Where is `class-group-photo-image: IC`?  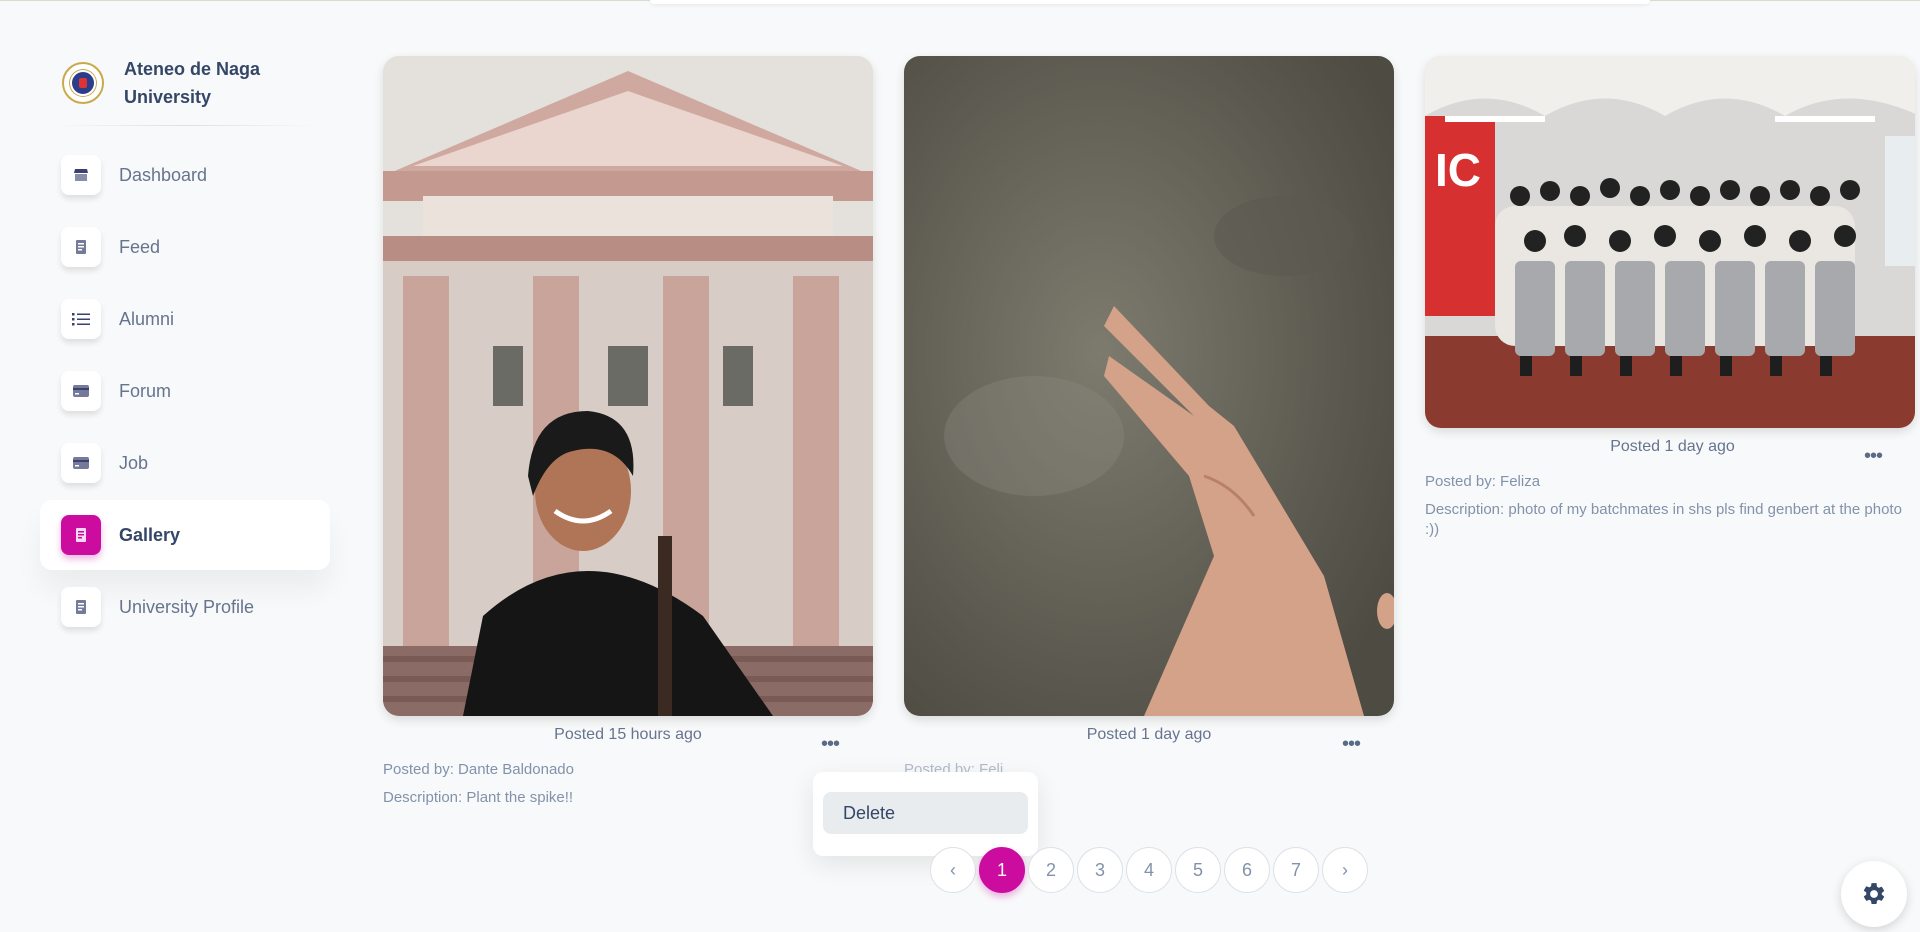
class-group-photo-image: IC is located at coordinates (1670, 242).